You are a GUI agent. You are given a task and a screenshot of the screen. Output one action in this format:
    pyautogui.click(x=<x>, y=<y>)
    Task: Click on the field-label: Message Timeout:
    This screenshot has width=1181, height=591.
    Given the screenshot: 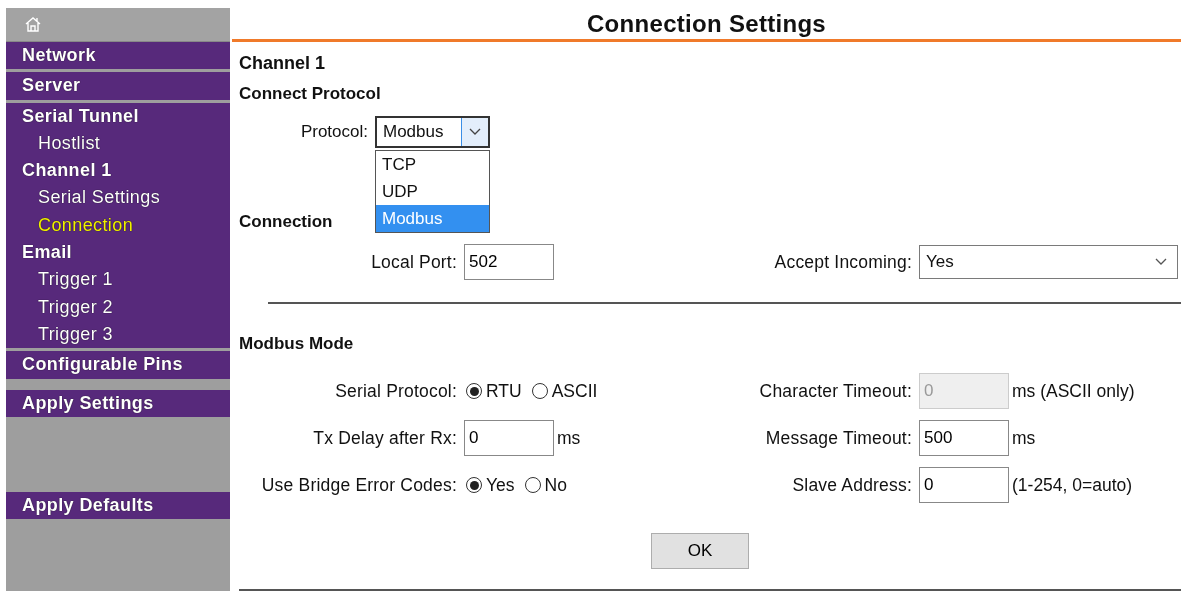 What is the action you would take?
    pyautogui.click(x=838, y=437)
    